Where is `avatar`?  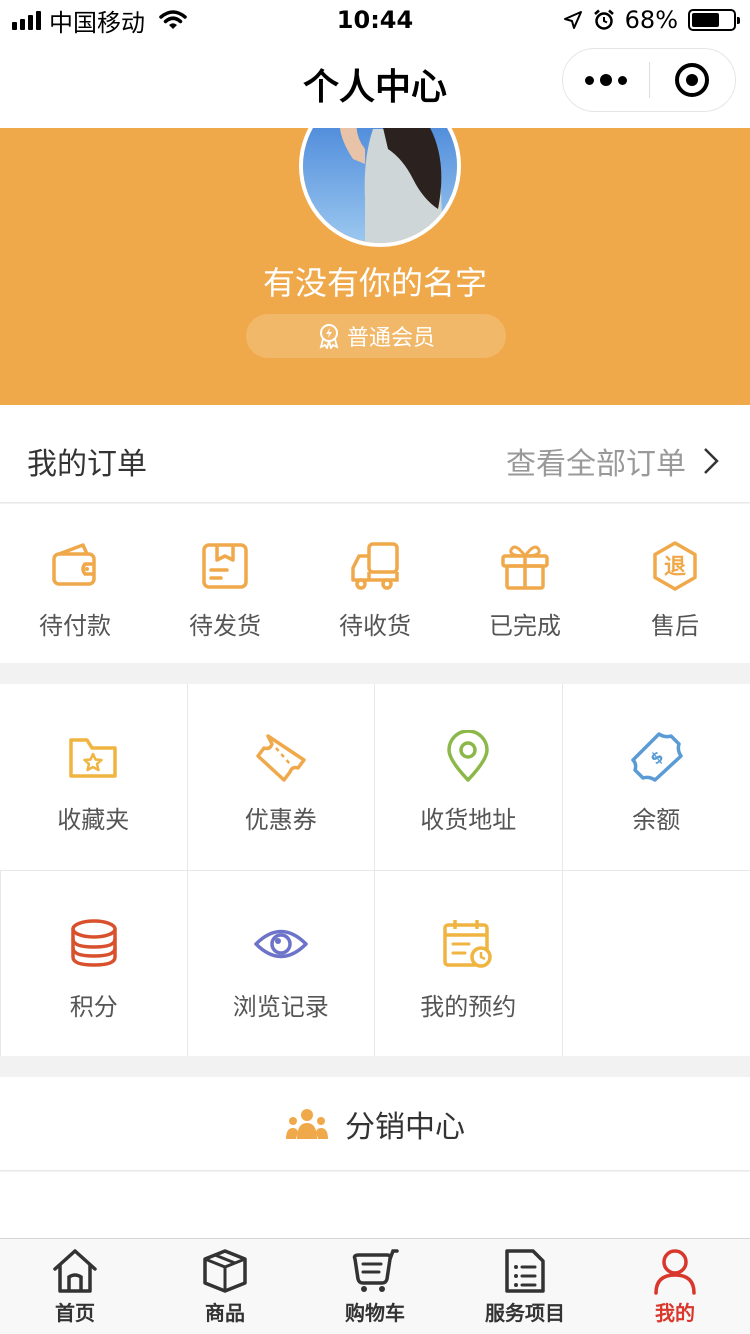 avatar is located at coordinates (380, 187).